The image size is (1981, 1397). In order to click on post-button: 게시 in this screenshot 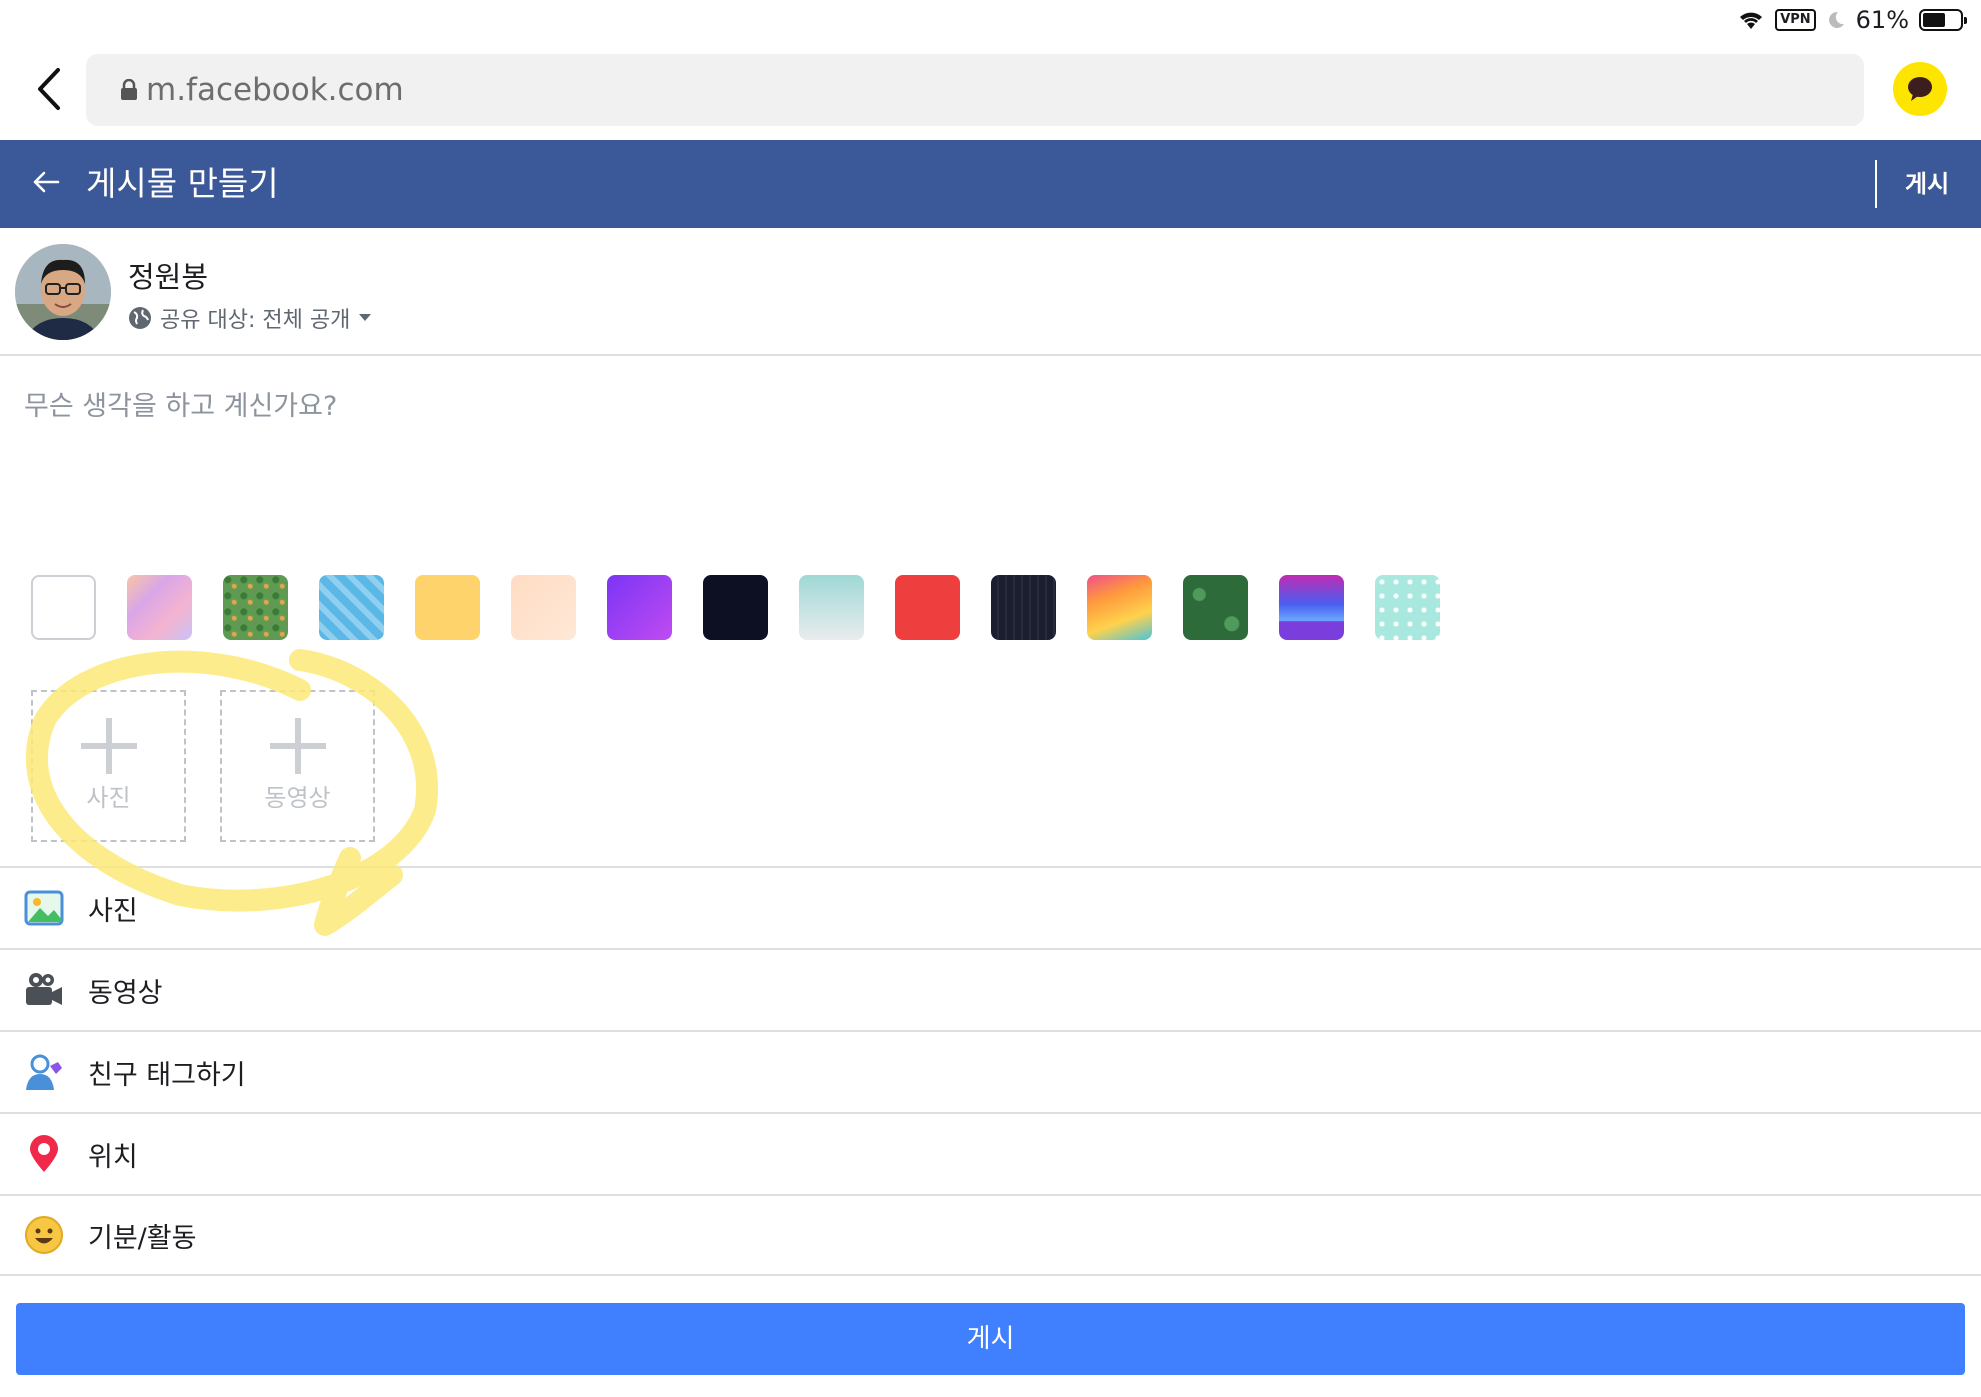, I will do `click(990, 1339)`.